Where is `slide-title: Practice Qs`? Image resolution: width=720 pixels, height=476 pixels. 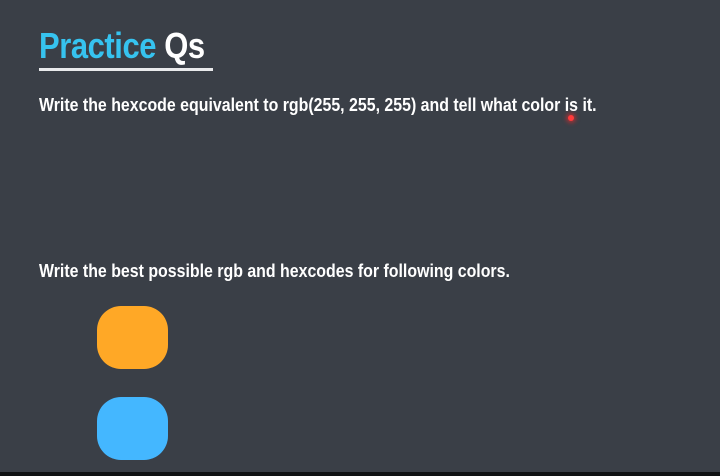
slide-title: Practice Qs is located at coordinates (122, 46).